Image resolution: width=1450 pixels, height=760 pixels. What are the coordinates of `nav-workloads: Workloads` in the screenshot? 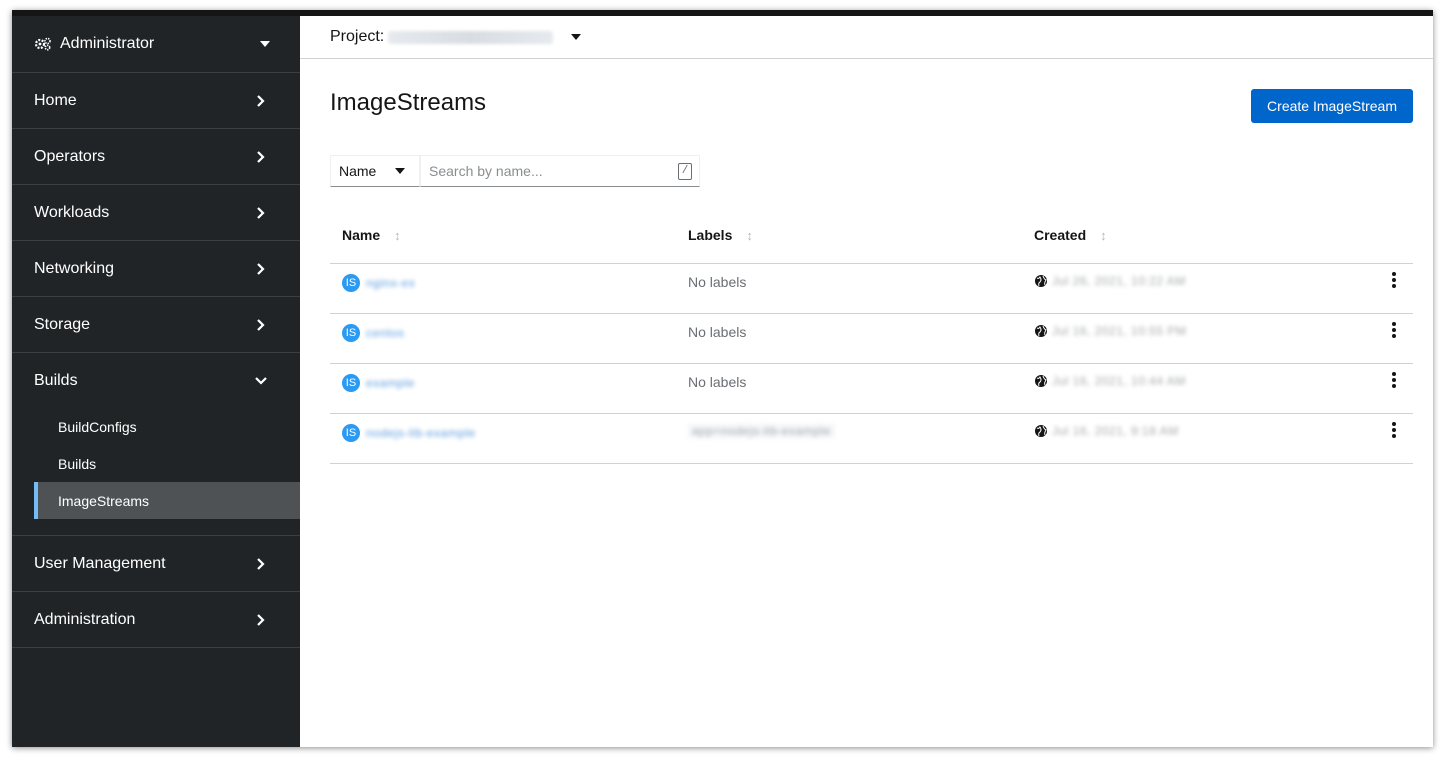 It's located at (156, 213).